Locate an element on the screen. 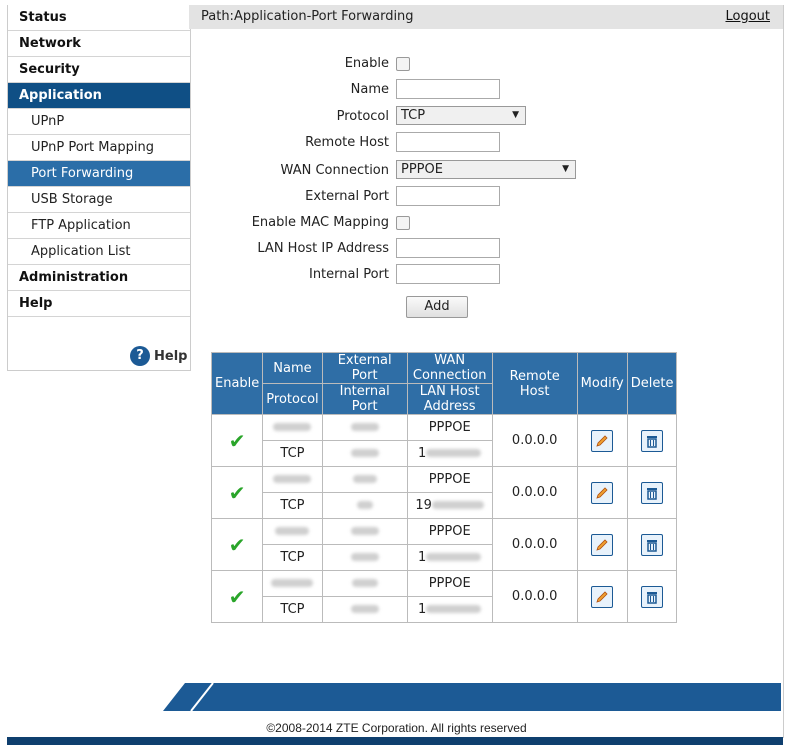 The width and height of the screenshot is (793, 748). enable-checkbox is located at coordinates (403, 64).